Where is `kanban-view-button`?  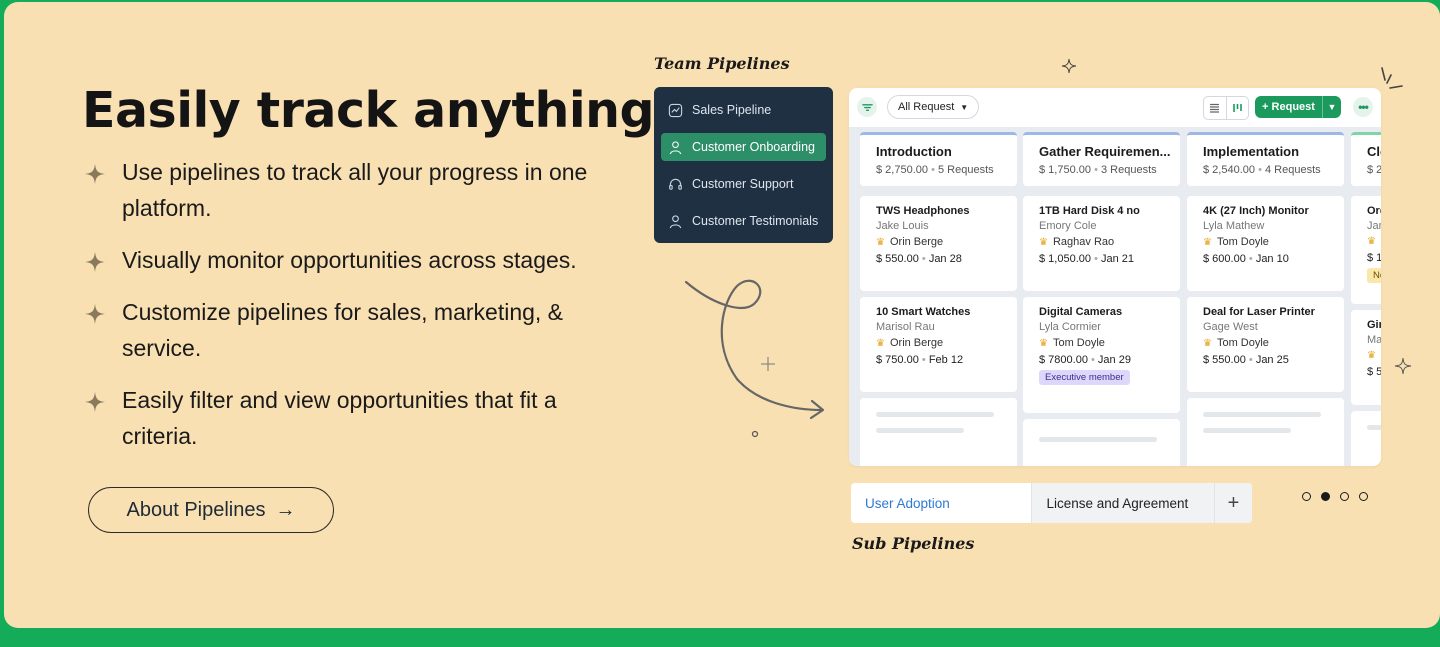
kanban-view-button is located at coordinates (1237, 108).